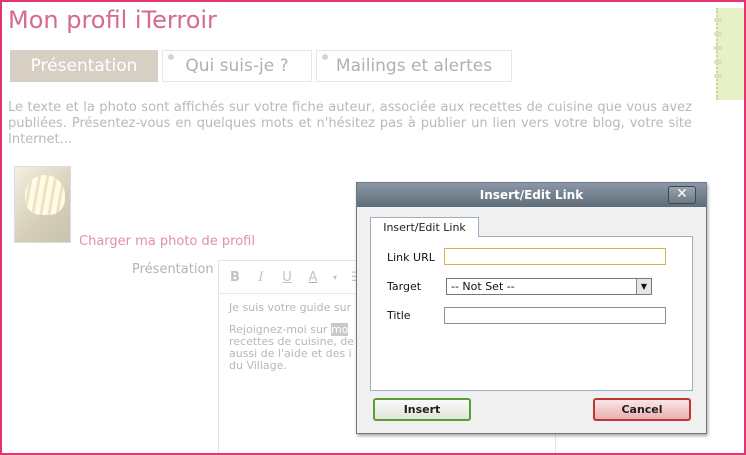 This screenshot has height=455, width=746. I want to click on link-url-input, so click(555, 256).